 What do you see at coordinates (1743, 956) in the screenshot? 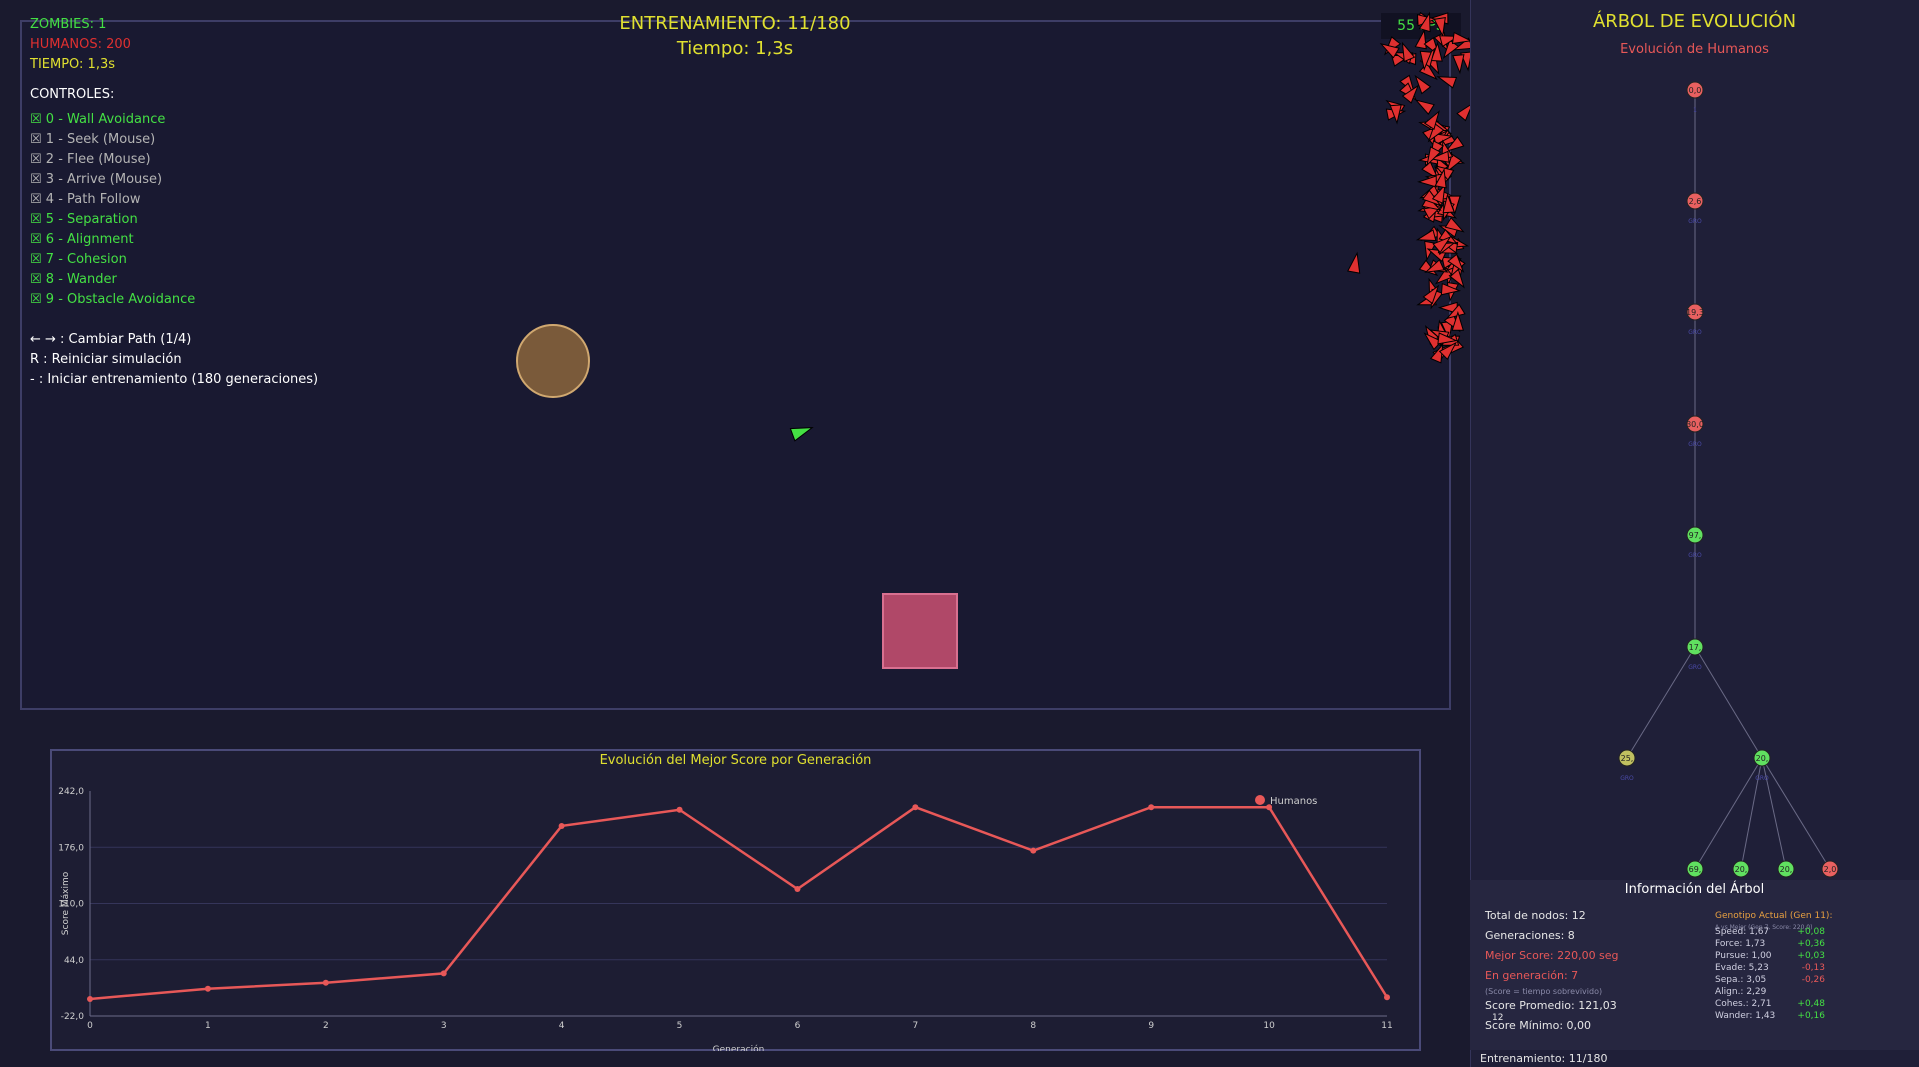
I see `gene-name: Pursue: 1,00` at bounding box center [1743, 956].